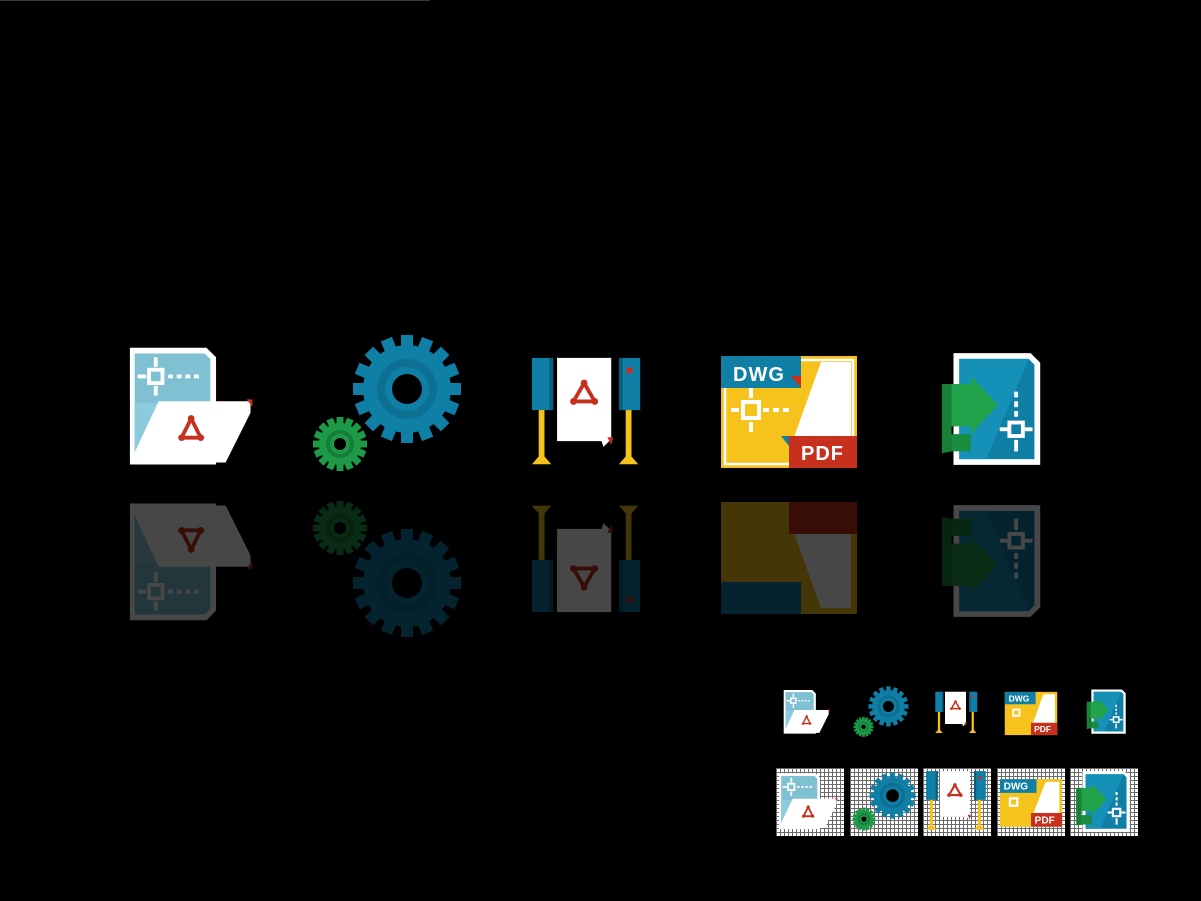 The image size is (1201, 901). What do you see at coordinates (1019, 699) in the screenshot?
I see `dwg-small-label: DWG` at bounding box center [1019, 699].